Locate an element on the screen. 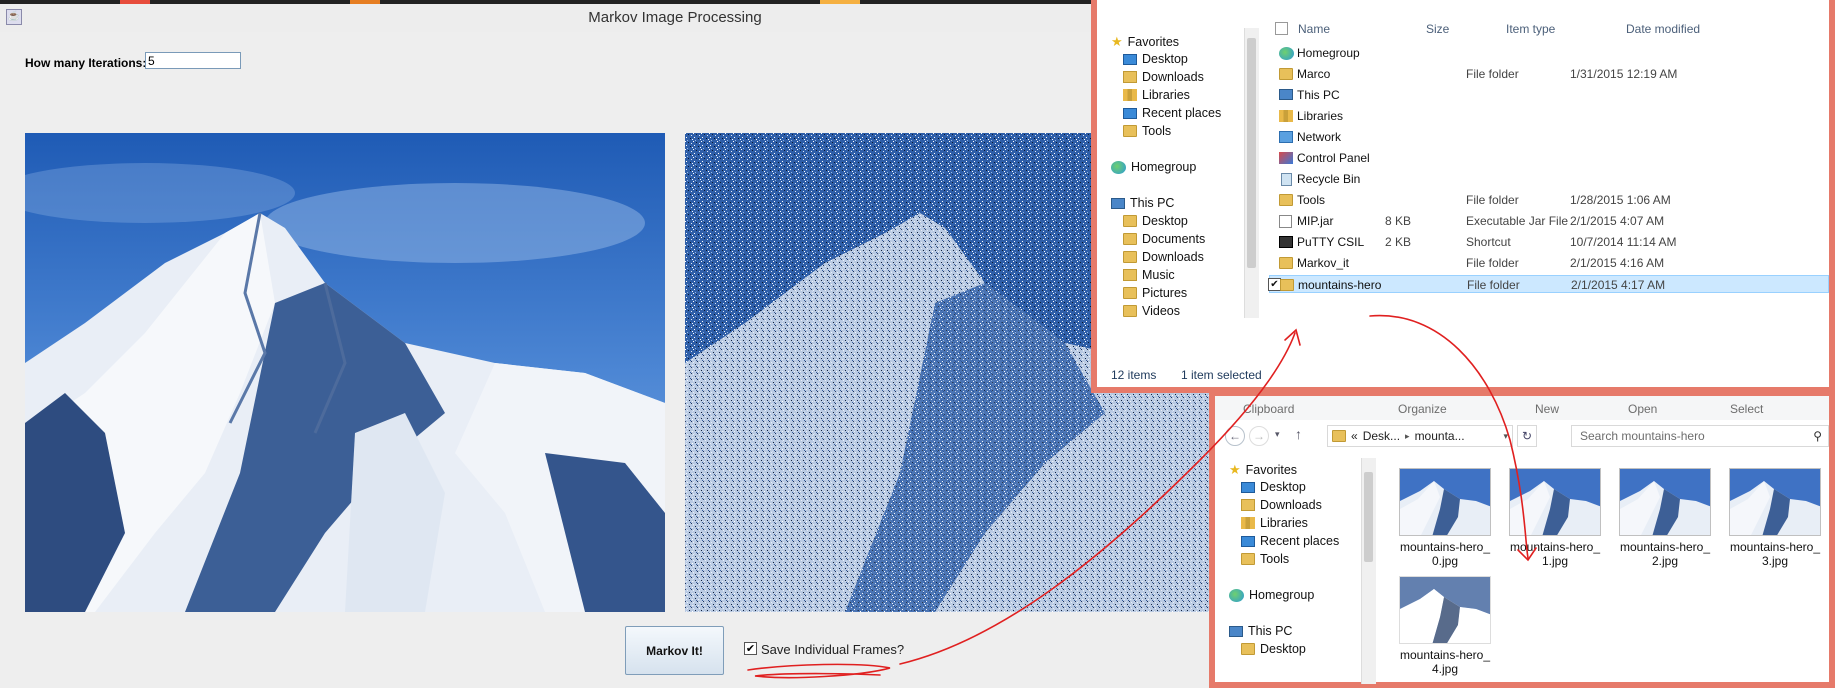 Image resolution: width=1835 pixels, height=688 pixels. nav-homegroup: Homegroup is located at coordinates (1153, 167).